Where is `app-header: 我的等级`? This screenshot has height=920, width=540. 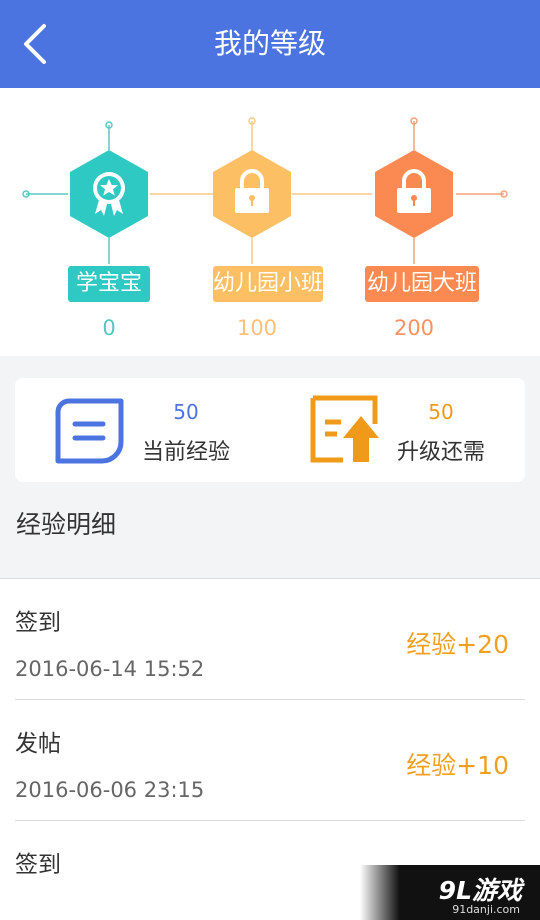
app-header: 我的等级 is located at coordinates (270, 44).